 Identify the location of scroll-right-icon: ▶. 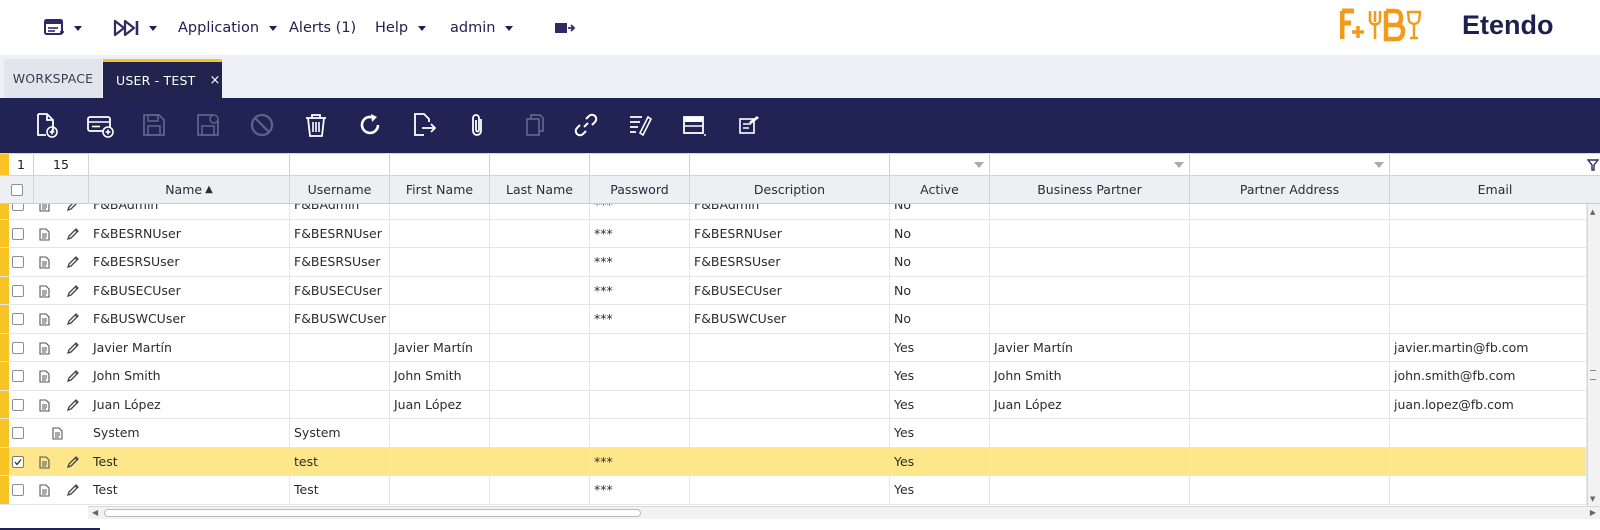
(1593, 512).